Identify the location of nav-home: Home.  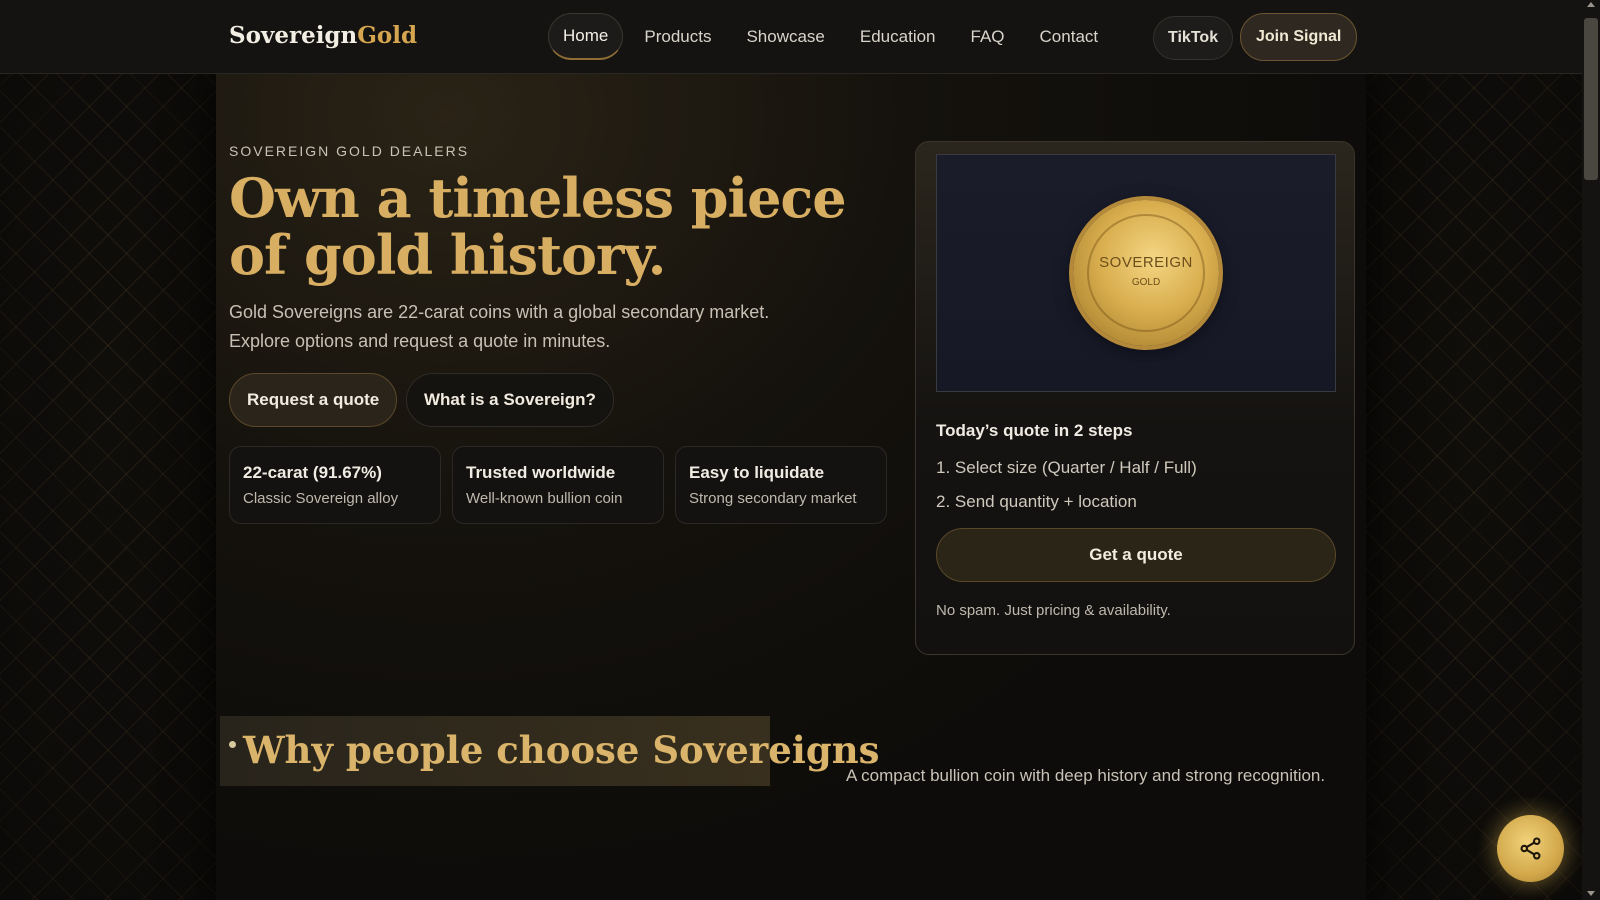
(586, 36).